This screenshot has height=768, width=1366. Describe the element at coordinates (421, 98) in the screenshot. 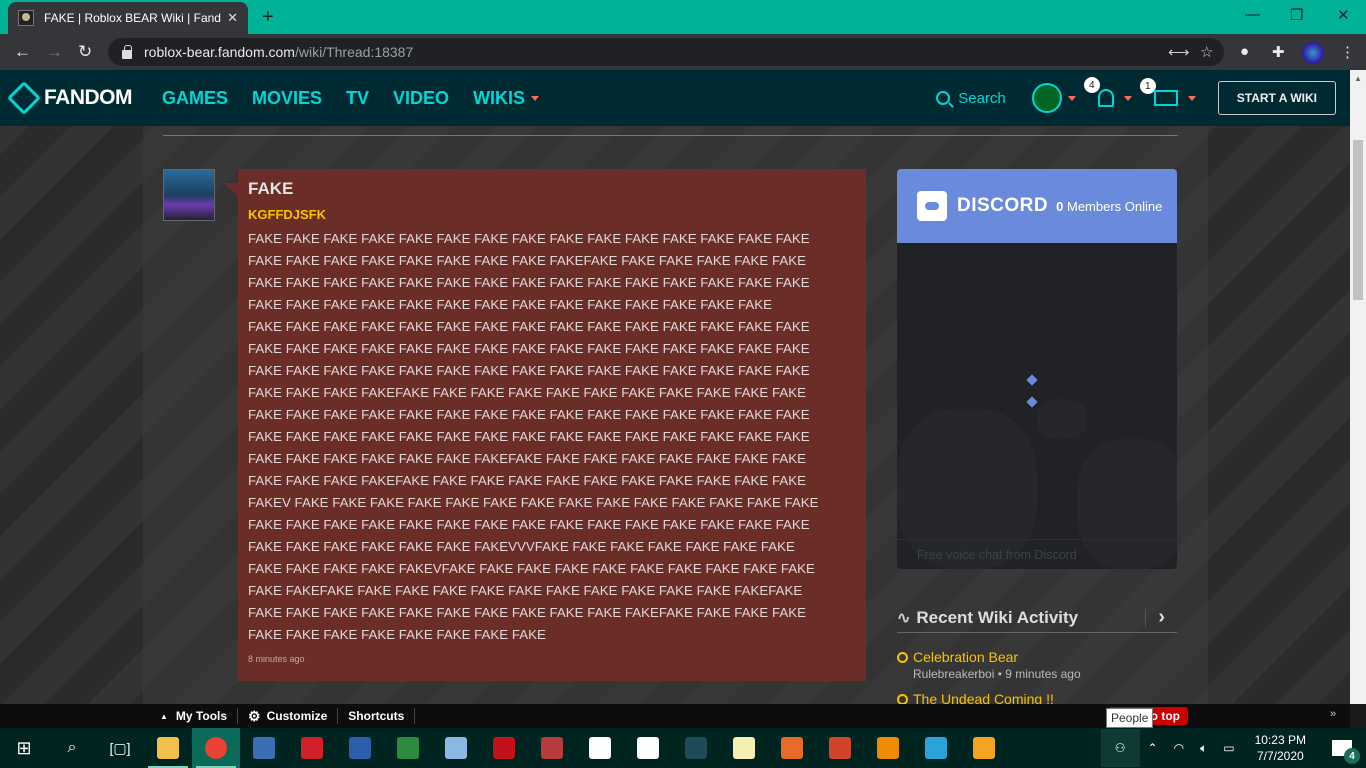

I see `nav-video: VIDEO` at that location.